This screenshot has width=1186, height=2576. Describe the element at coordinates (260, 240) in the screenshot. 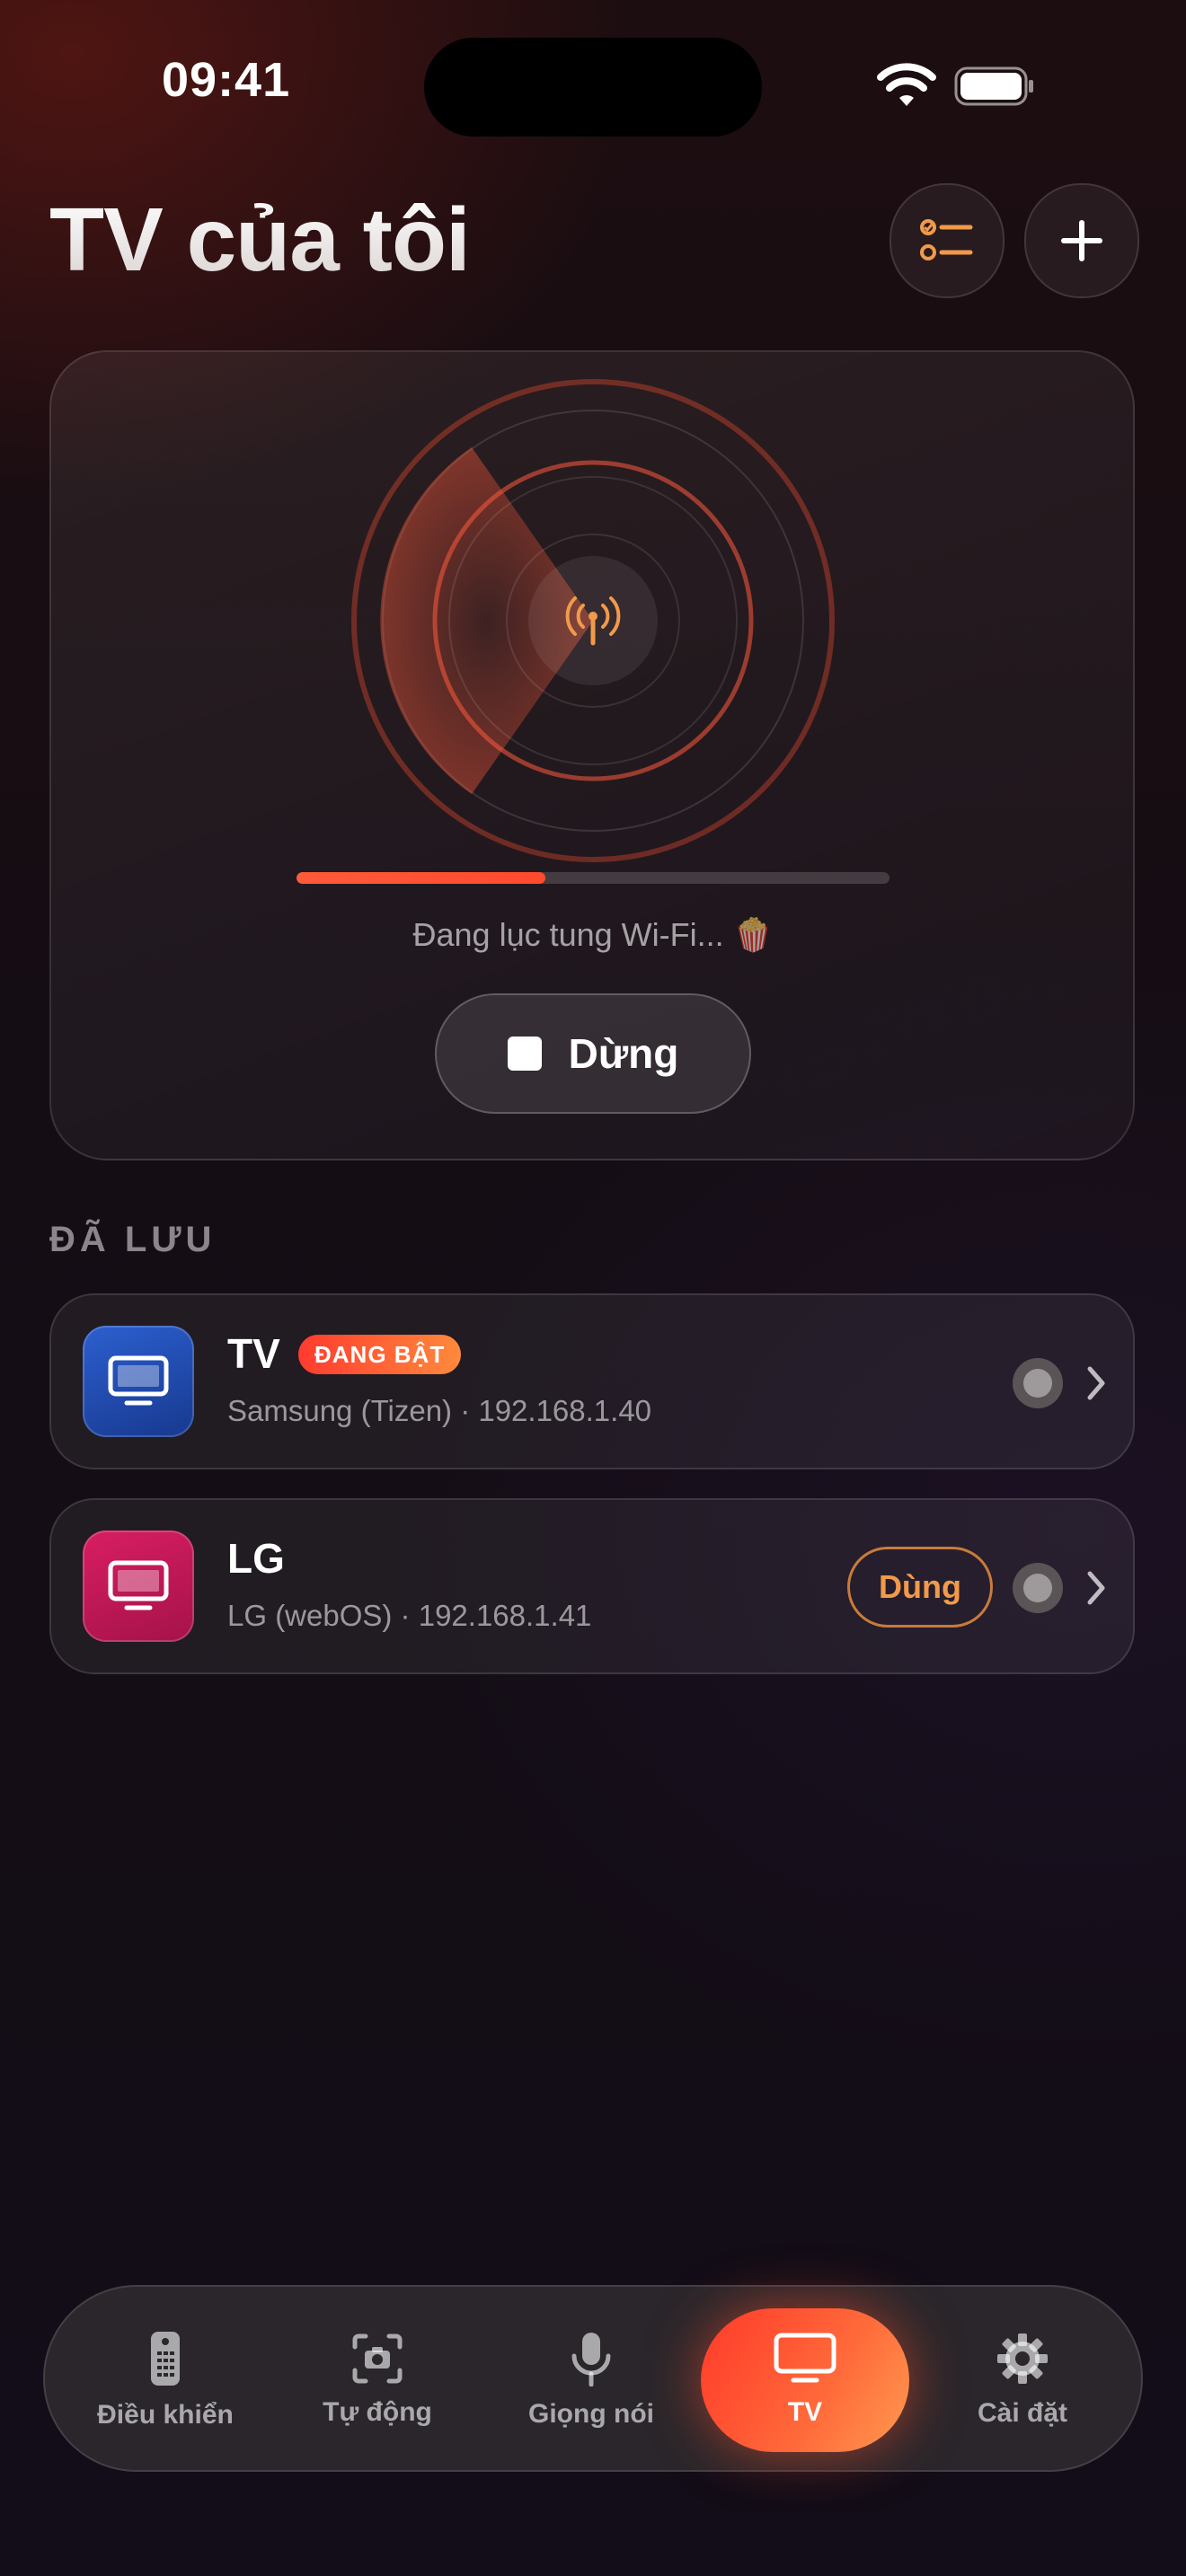

I see `page-title: TV của tôi` at that location.